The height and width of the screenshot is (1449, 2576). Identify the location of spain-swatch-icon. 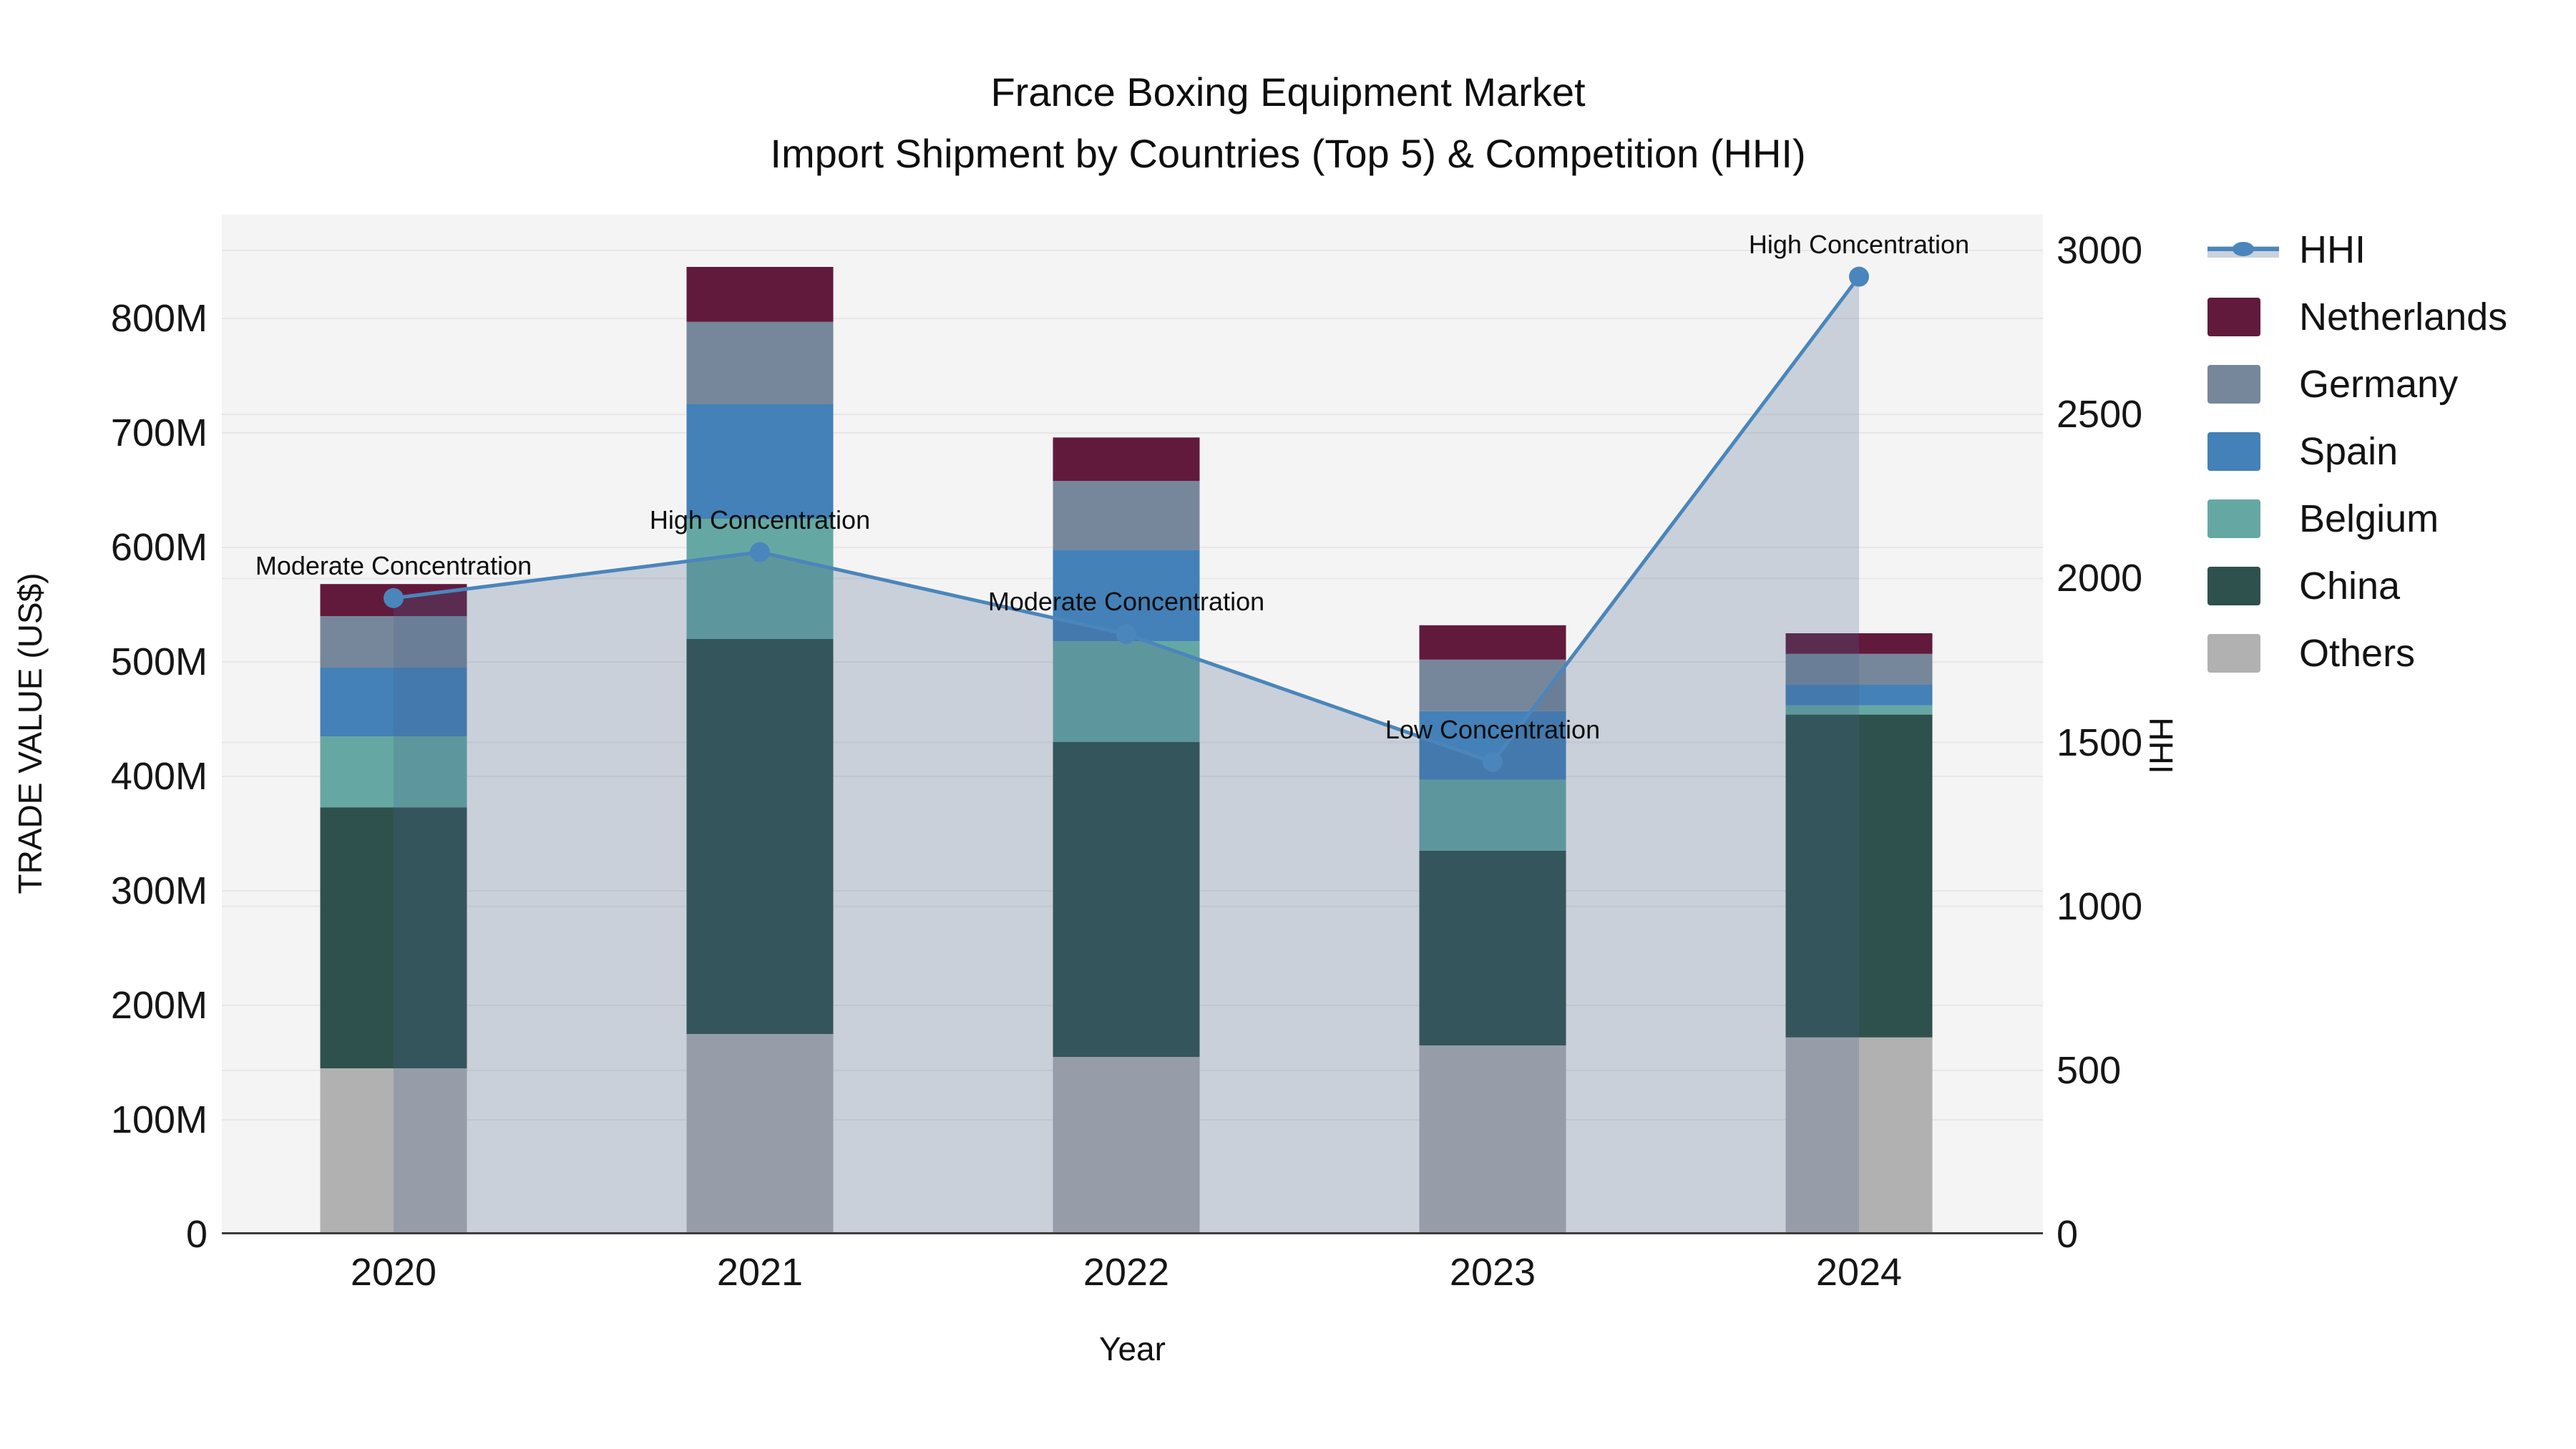
(2233, 451).